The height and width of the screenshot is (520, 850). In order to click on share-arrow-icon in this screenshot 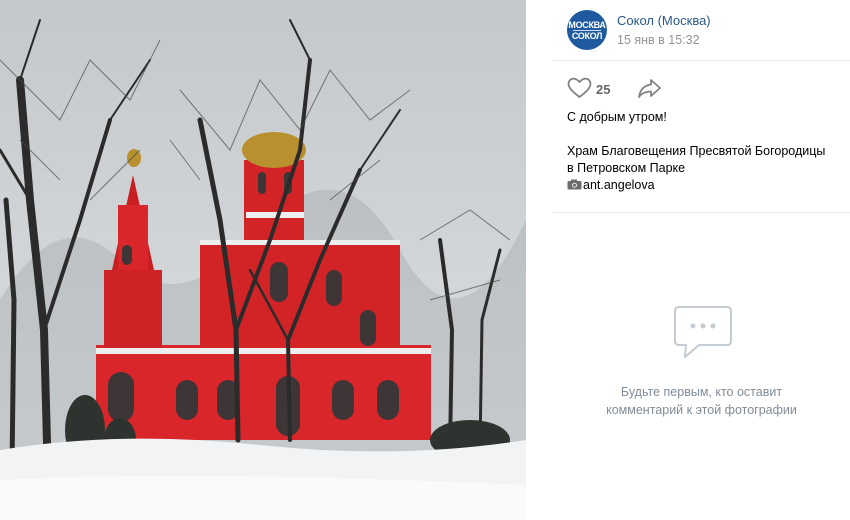, I will do `click(650, 88)`.